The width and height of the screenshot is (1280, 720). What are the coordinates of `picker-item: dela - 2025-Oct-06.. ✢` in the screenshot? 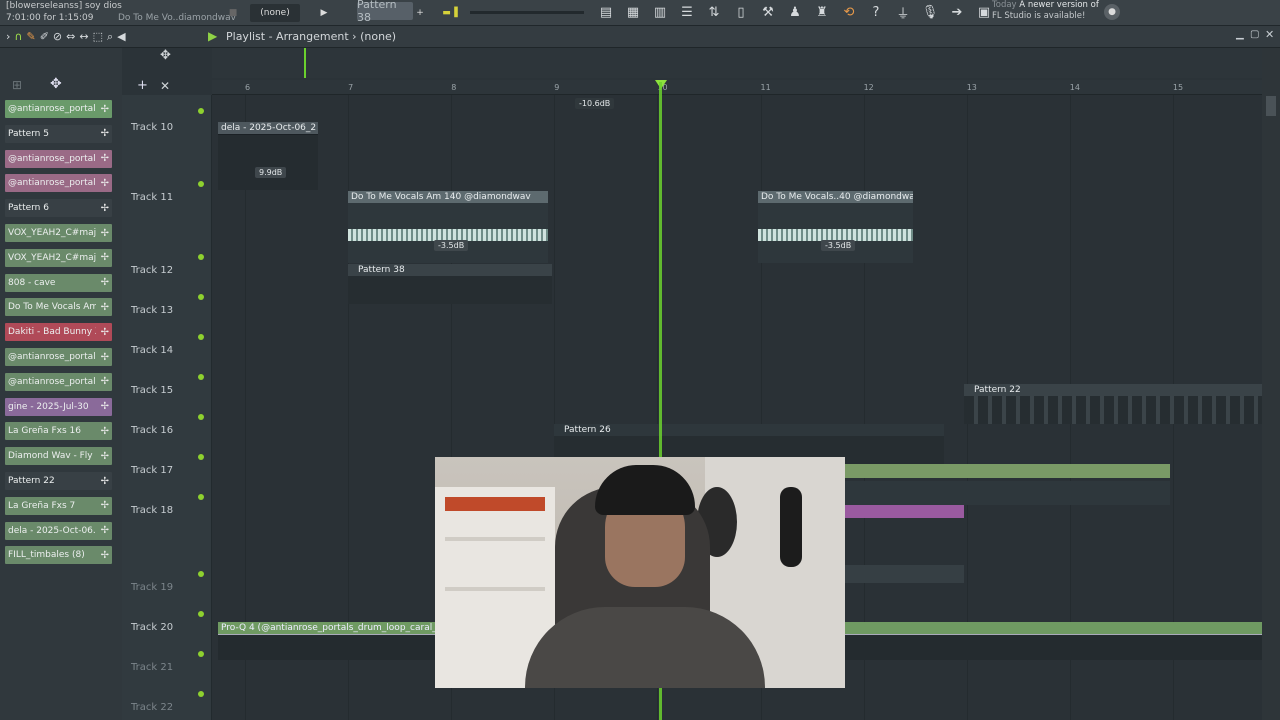 It's located at (58, 530).